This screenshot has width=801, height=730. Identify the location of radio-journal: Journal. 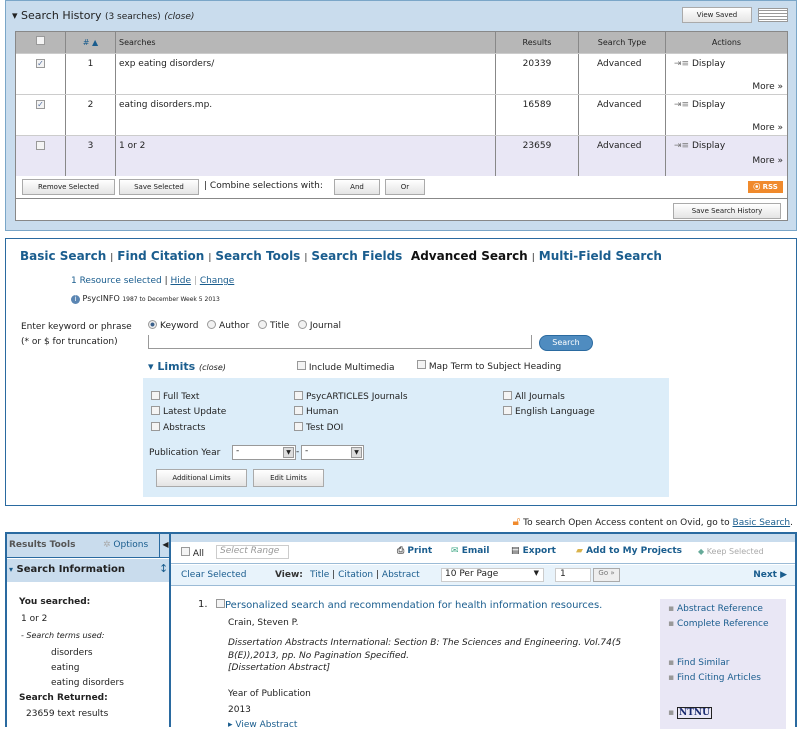
(319, 325).